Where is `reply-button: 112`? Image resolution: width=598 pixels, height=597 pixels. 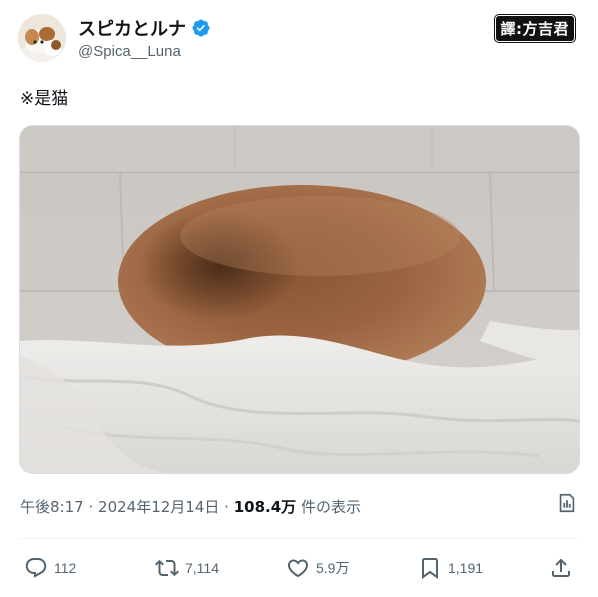
reply-button: 112 is located at coordinates (50, 568).